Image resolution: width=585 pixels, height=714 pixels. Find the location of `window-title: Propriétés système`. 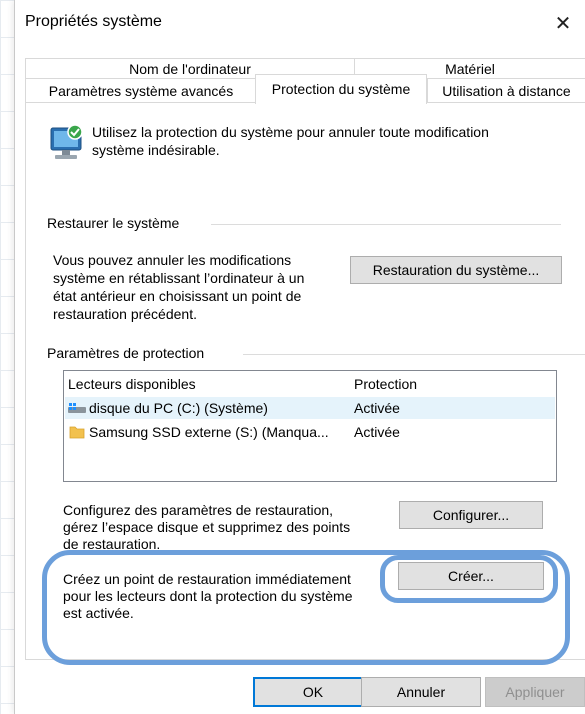

window-title: Propriétés système is located at coordinates (93, 21).